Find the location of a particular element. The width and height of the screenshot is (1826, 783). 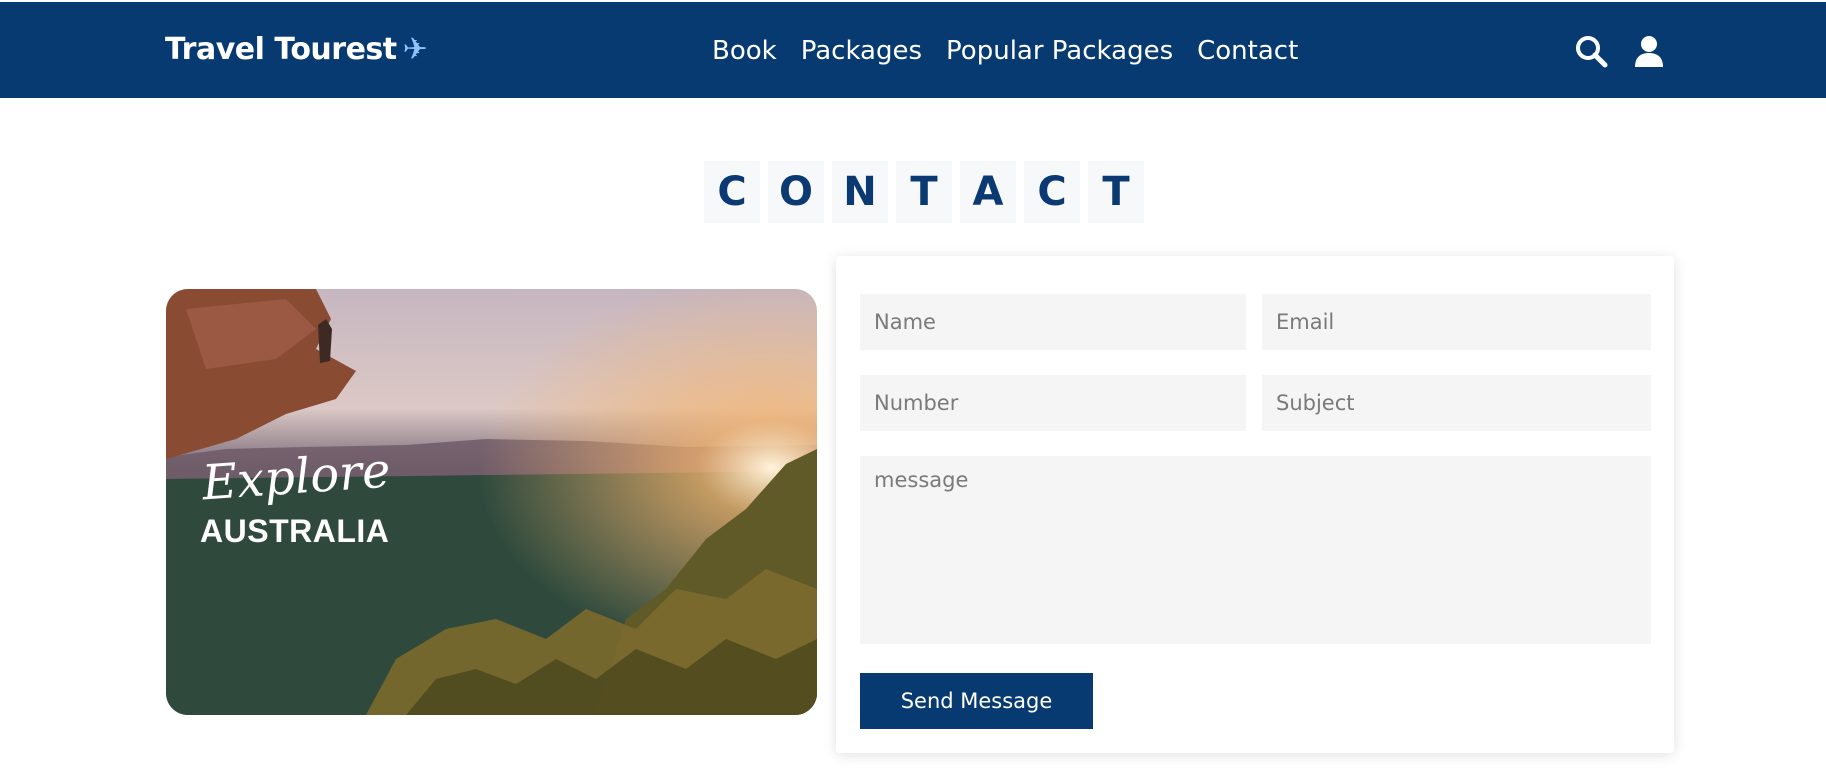

title-letter: A is located at coordinates (988, 192).